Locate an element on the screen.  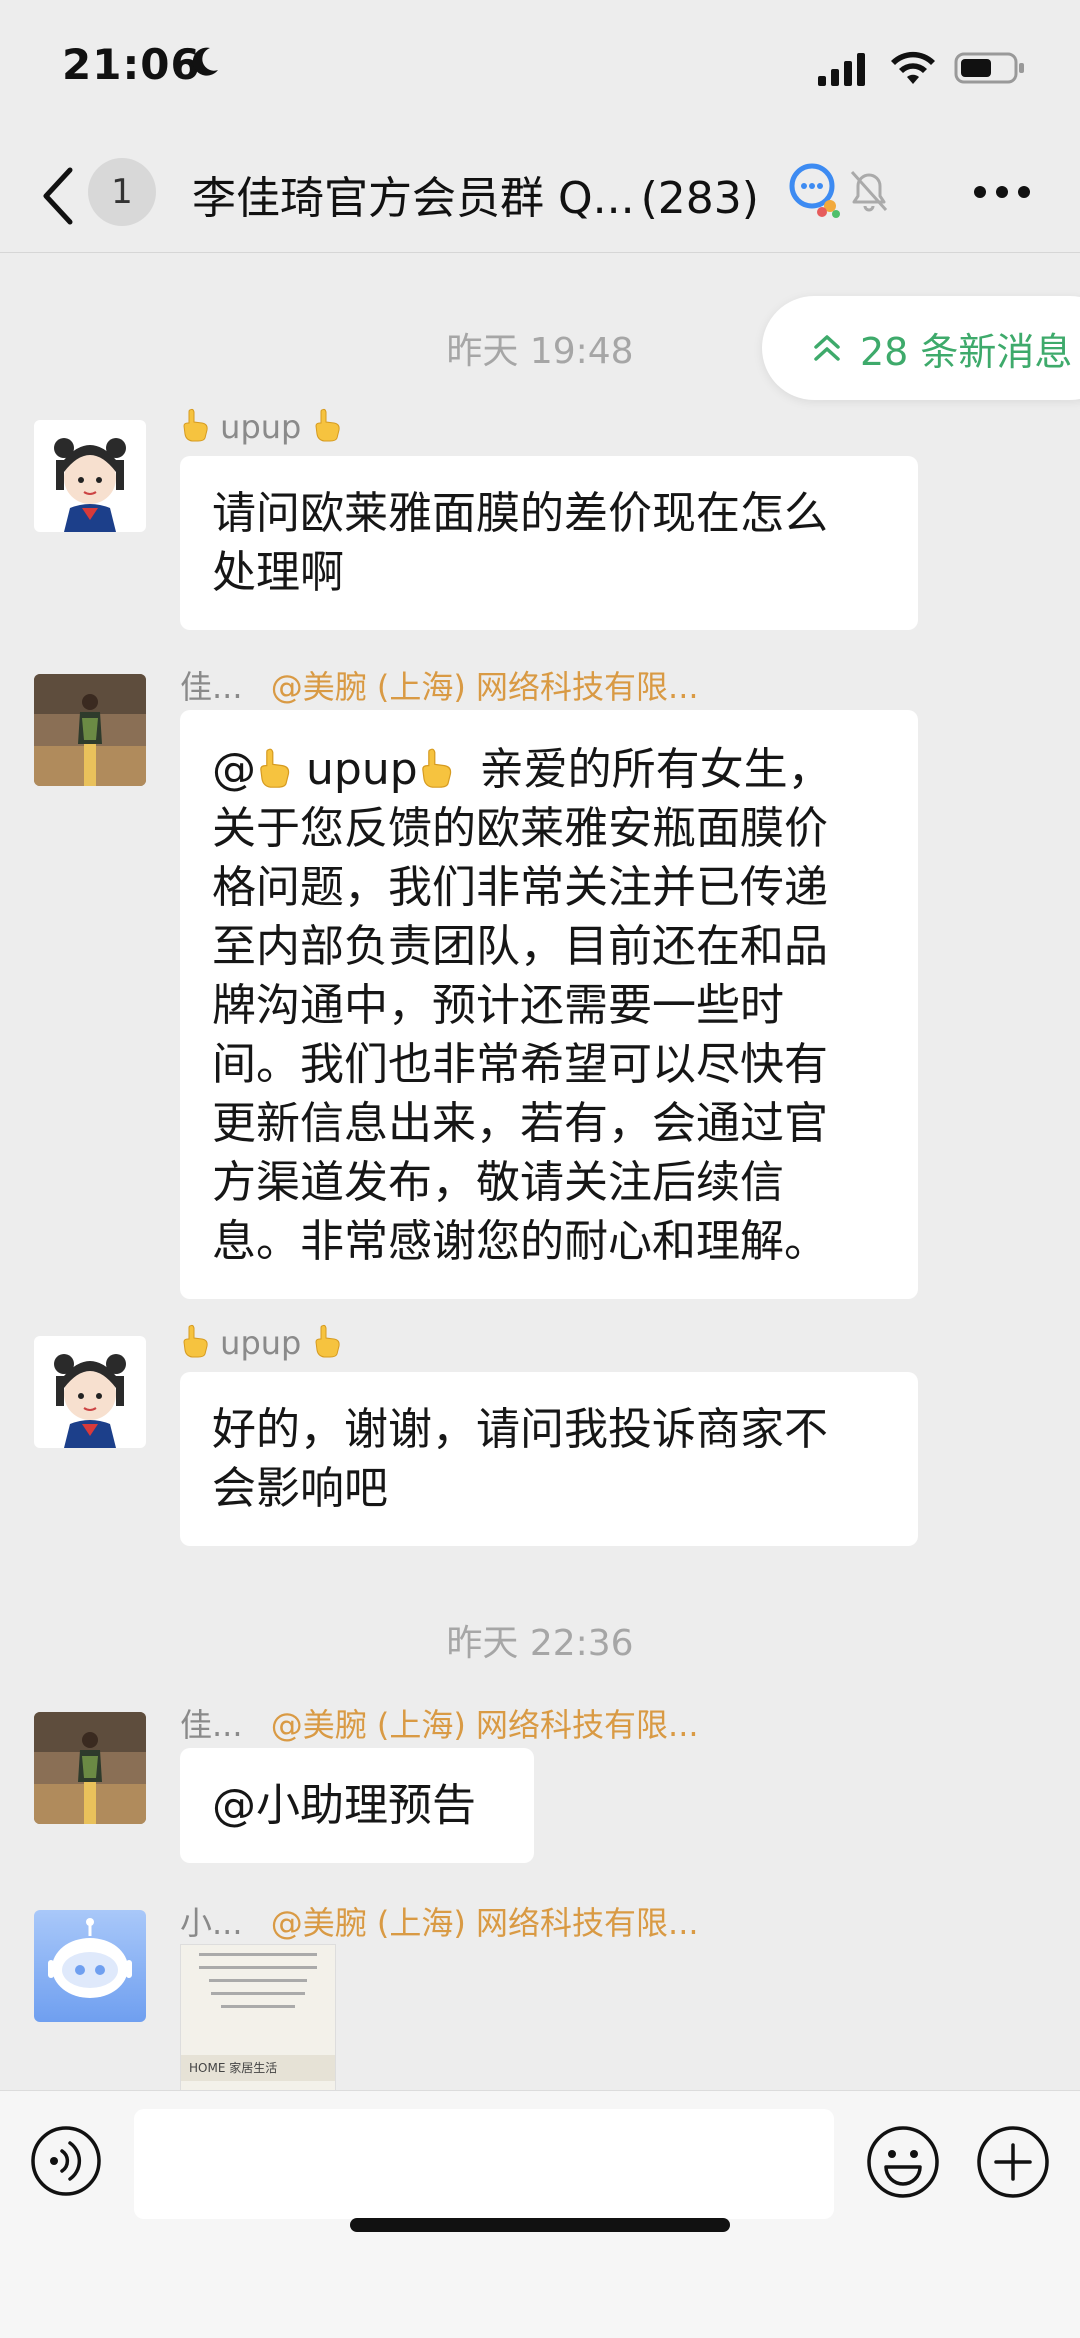
new-messages-label: 28 条新消息 is located at coordinates (966, 351).